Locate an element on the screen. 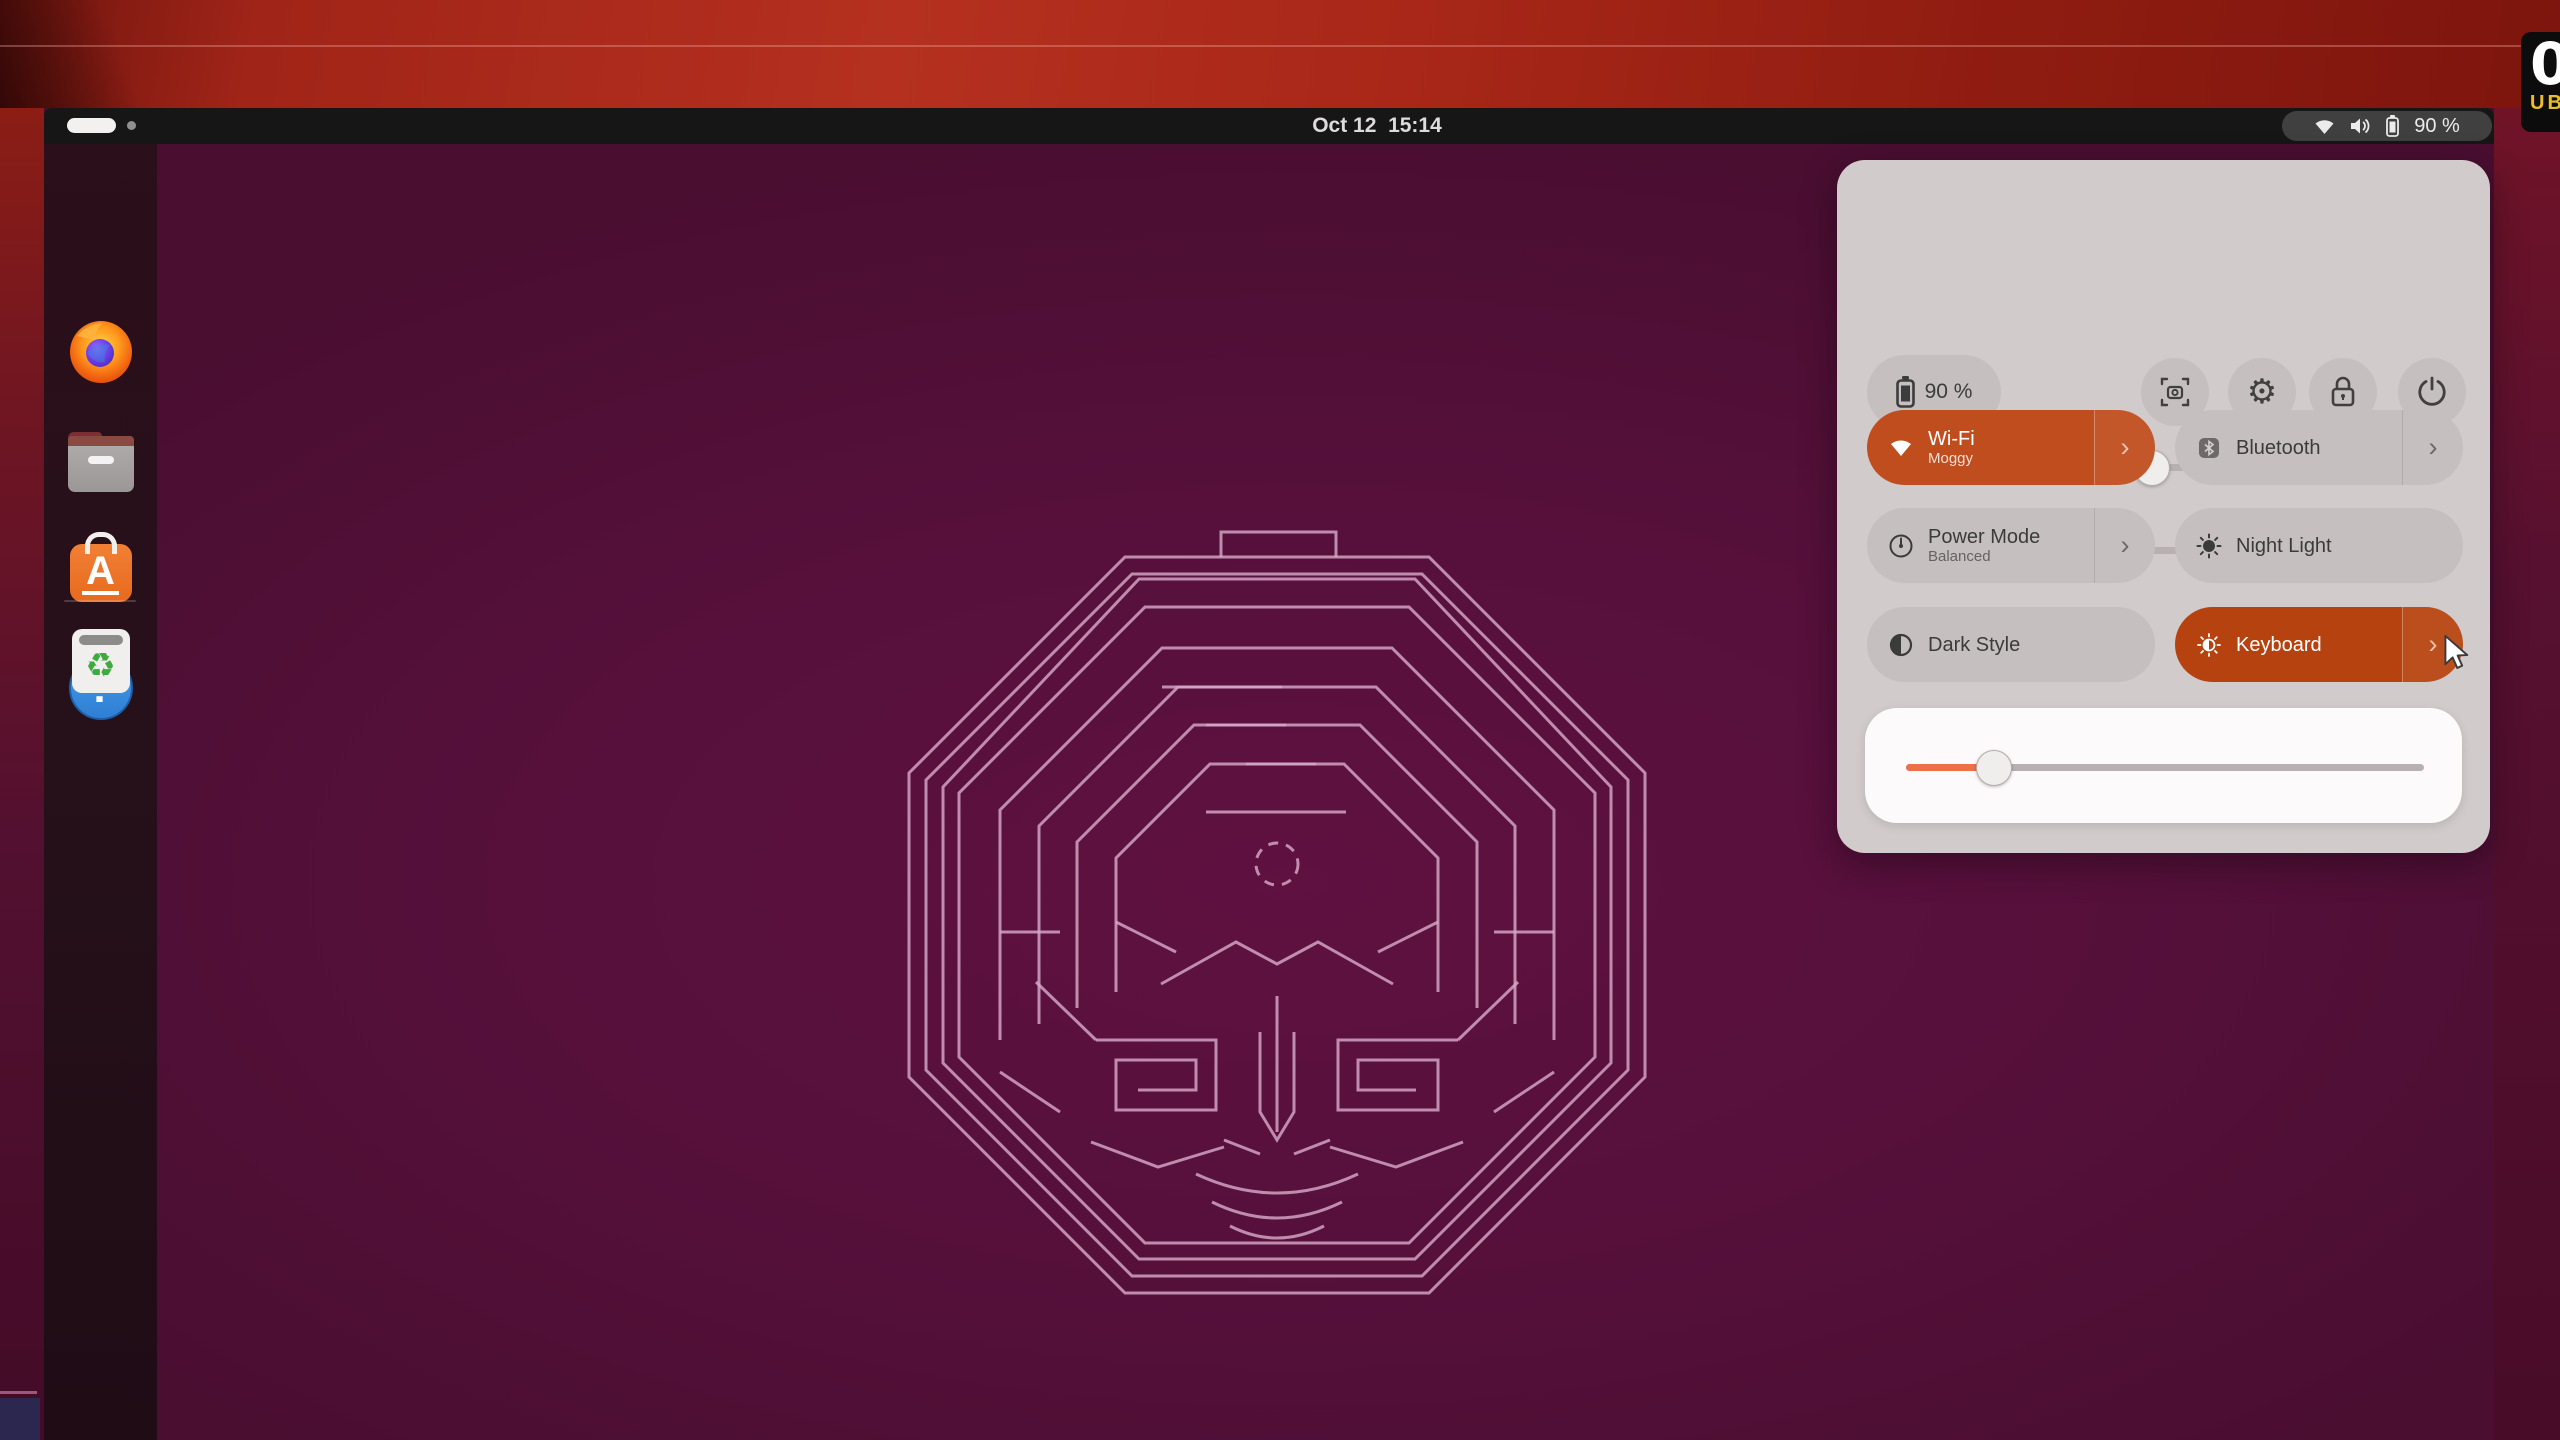 The height and width of the screenshot is (1440, 2560). trash-icon: ♻ is located at coordinates (100, 661).